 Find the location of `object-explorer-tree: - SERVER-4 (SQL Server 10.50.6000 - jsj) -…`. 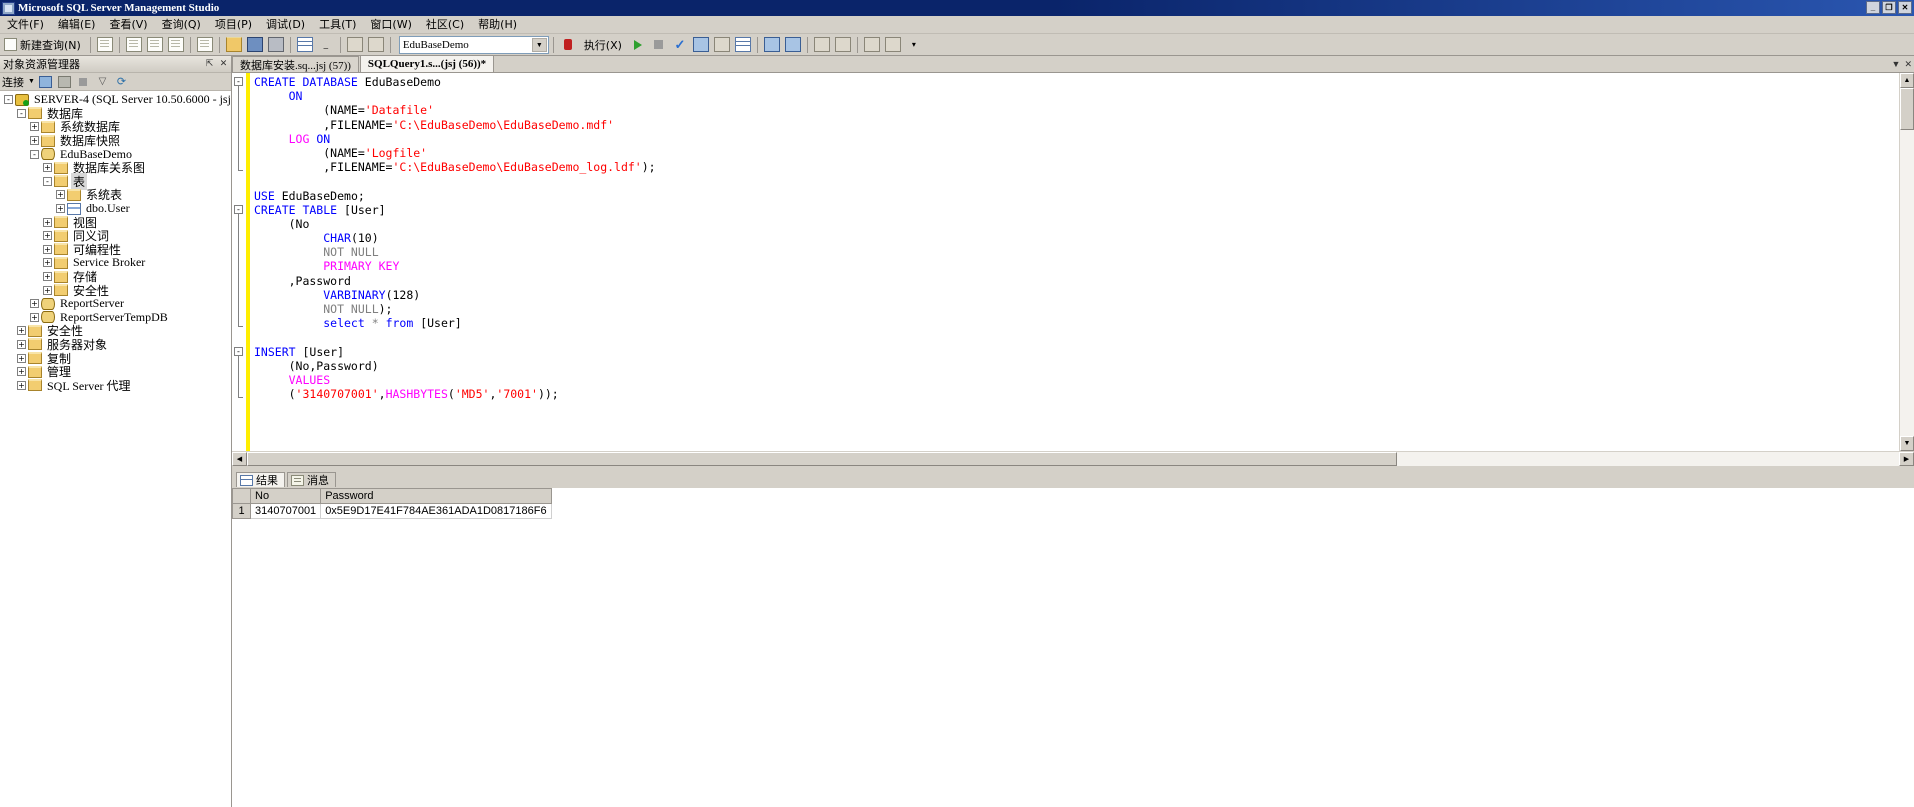

object-explorer-tree: - SERVER-4 (SQL Server 10.50.6000 - jsj) -… is located at coordinates (115, 449).